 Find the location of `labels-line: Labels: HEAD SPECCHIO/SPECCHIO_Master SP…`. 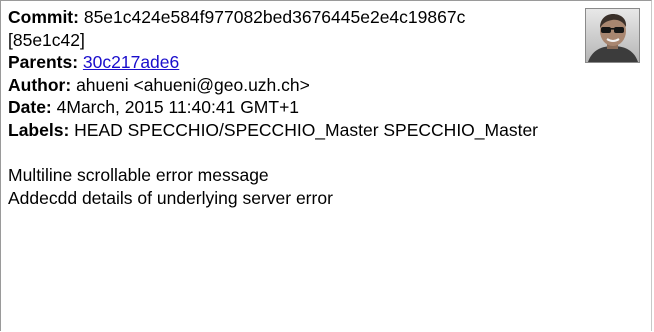

labels-line: Labels: HEAD SPECCHIO/SPECCHIO_Master SP… is located at coordinates (329, 130).